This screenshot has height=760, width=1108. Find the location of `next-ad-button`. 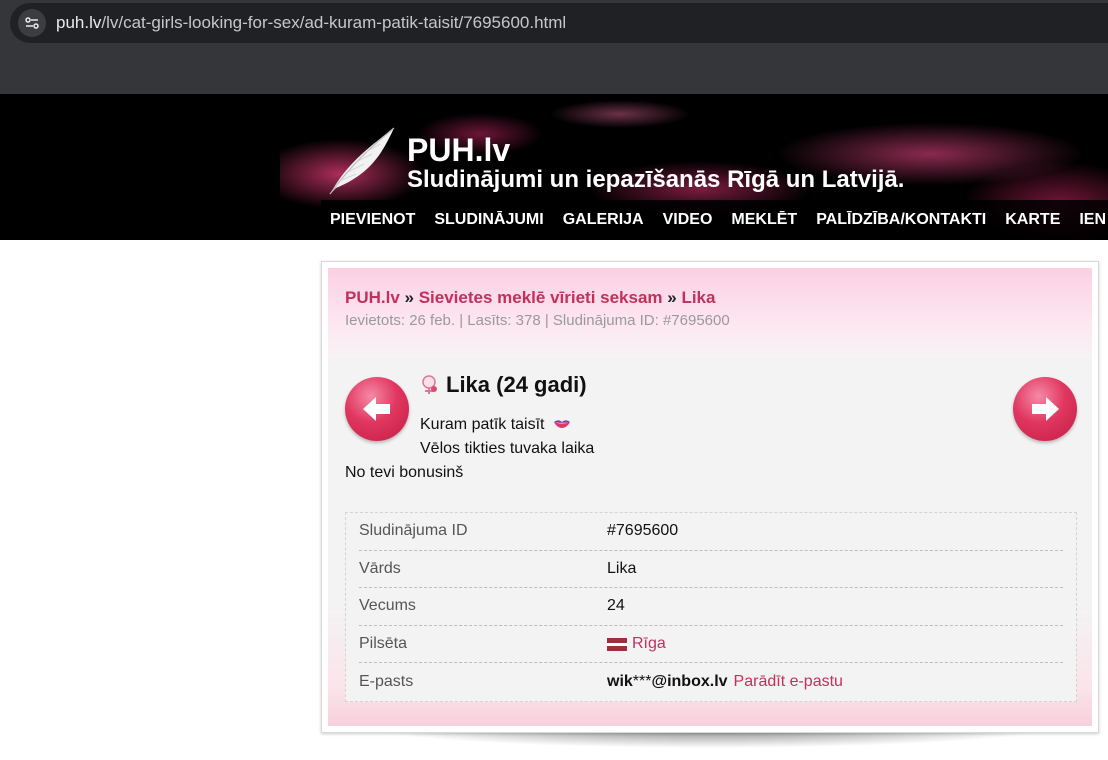

next-ad-button is located at coordinates (1045, 409).